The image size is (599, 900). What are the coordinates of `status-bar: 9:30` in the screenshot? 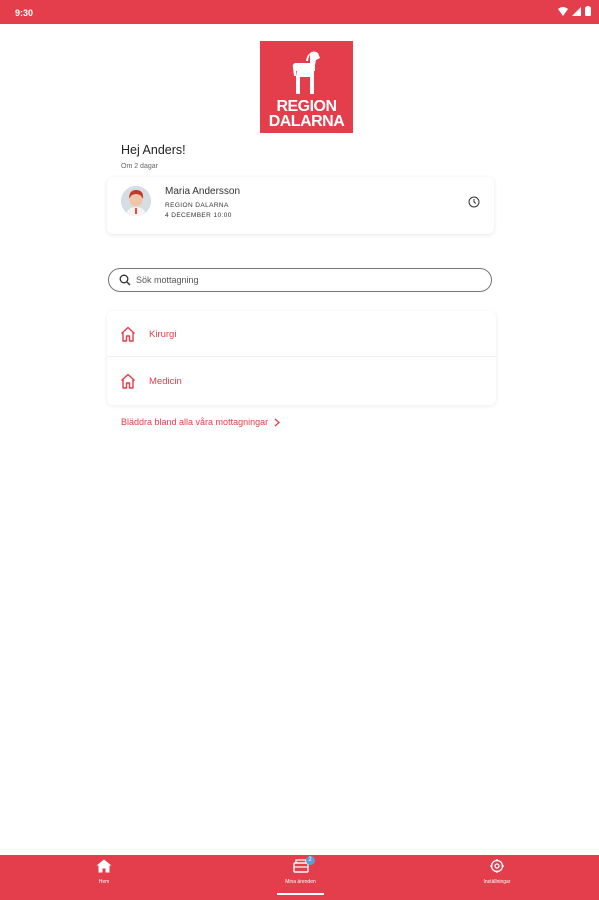 It's located at (299, 12).